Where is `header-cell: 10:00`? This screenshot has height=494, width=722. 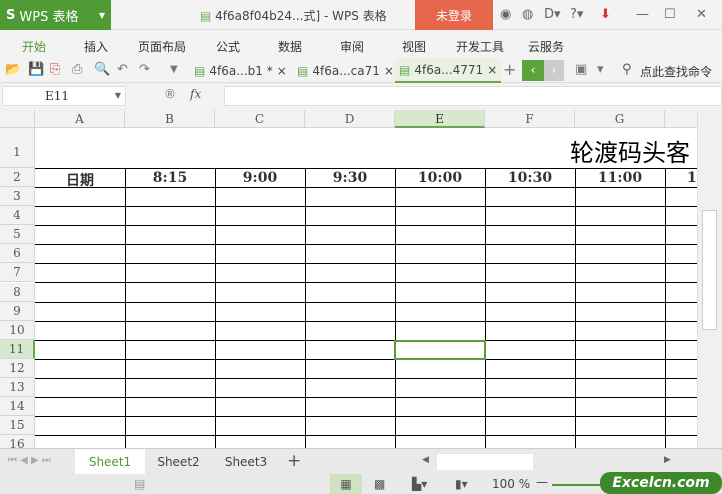
header-cell: 10:00 is located at coordinates (440, 178).